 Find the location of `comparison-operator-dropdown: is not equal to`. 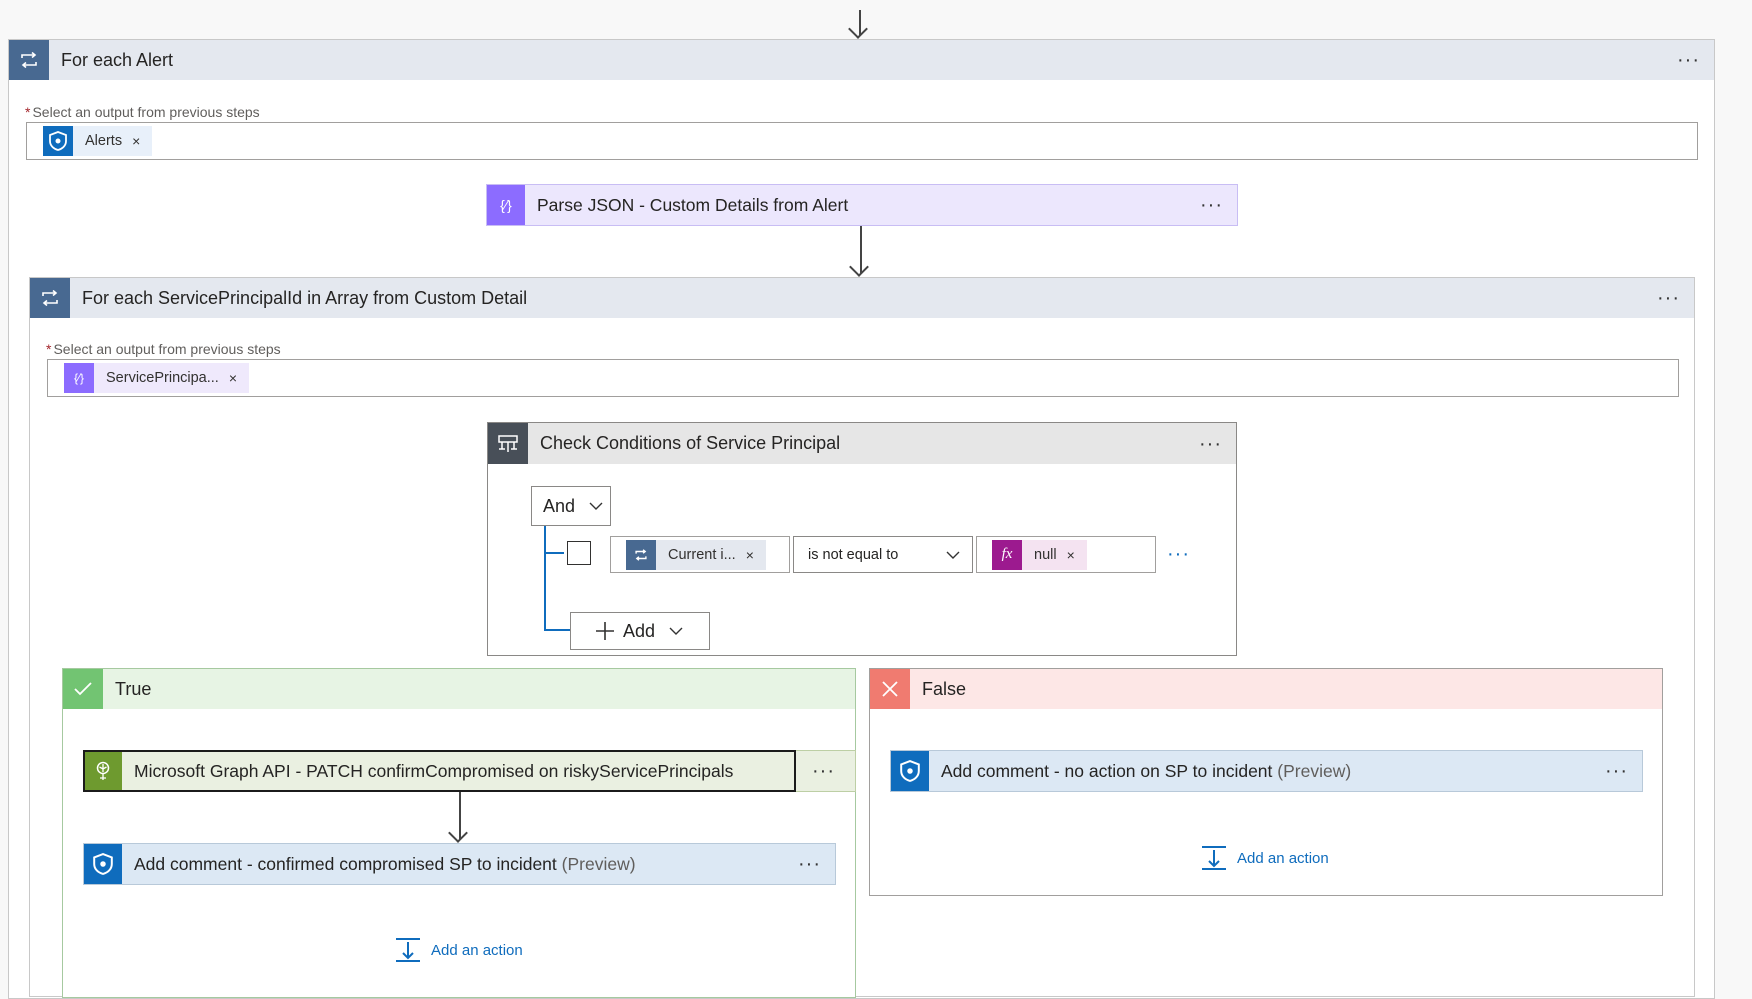

comparison-operator-dropdown: is not equal to is located at coordinates (883, 554).